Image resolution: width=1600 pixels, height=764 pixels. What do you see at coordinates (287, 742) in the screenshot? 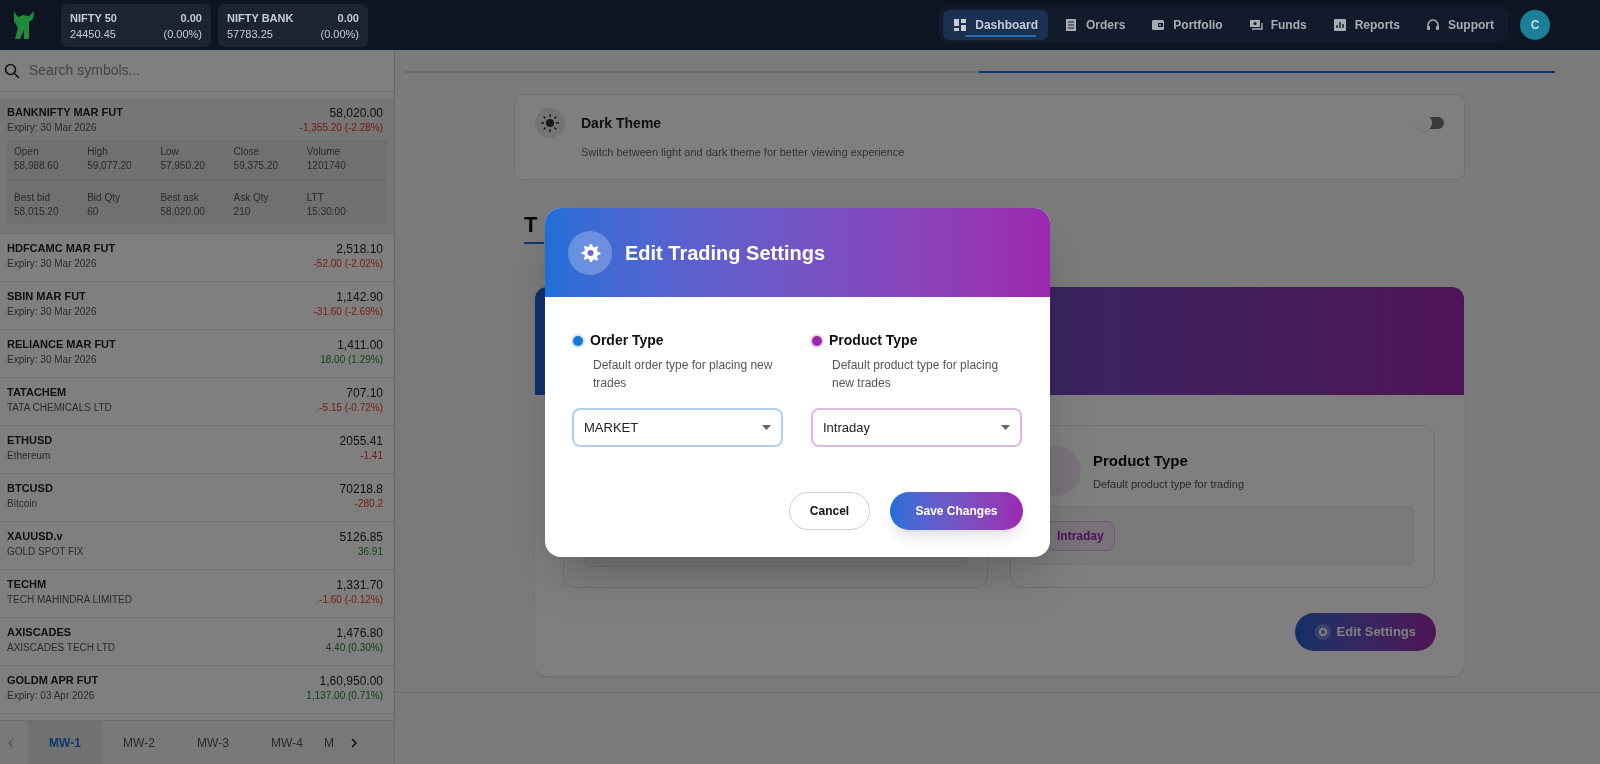
I see `watchlist-tab: MW-4` at bounding box center [287, 742].